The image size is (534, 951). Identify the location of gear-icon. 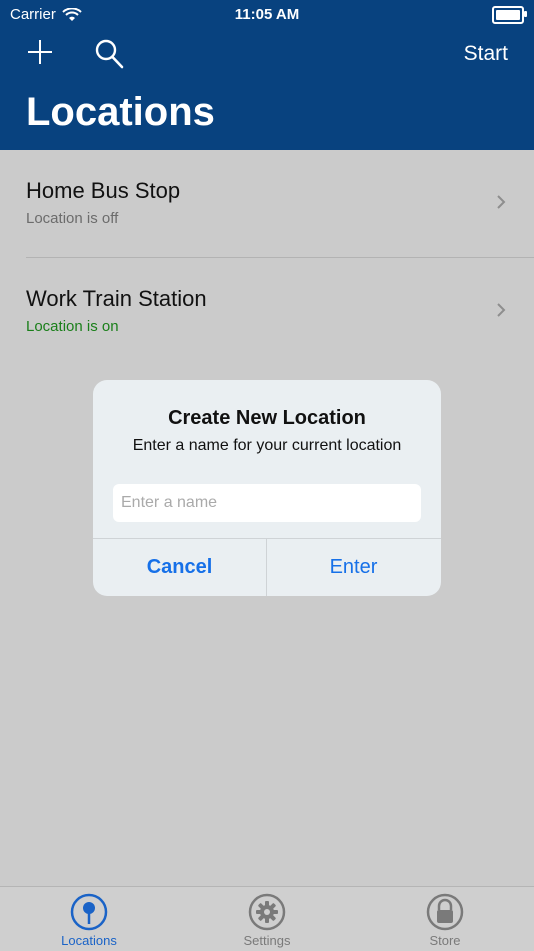
(267, 912).